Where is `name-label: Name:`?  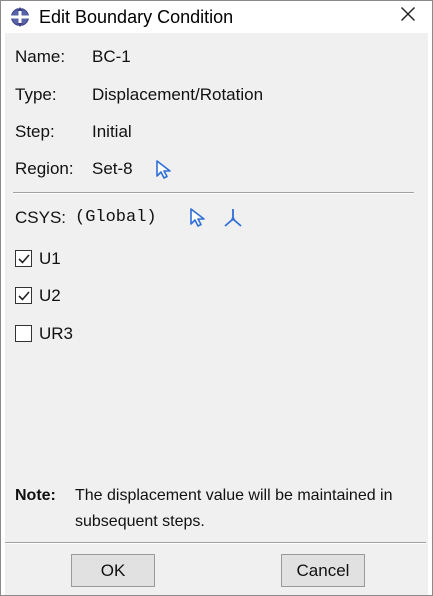
name-label: Name: is located at coordinates (40, 56).